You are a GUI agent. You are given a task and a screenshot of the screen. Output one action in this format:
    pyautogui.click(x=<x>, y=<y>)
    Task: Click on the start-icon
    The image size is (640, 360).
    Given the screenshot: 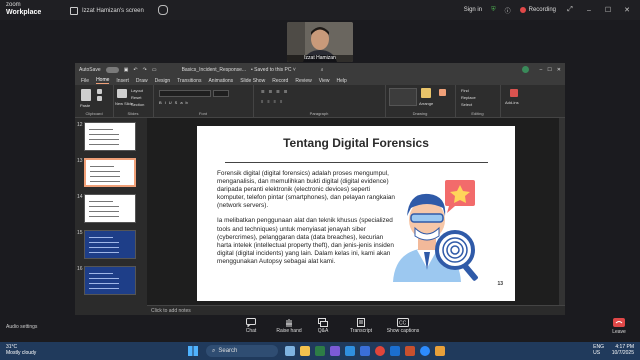 What is the action you would take?
    pyautogui.click(x=193, y=351)
    